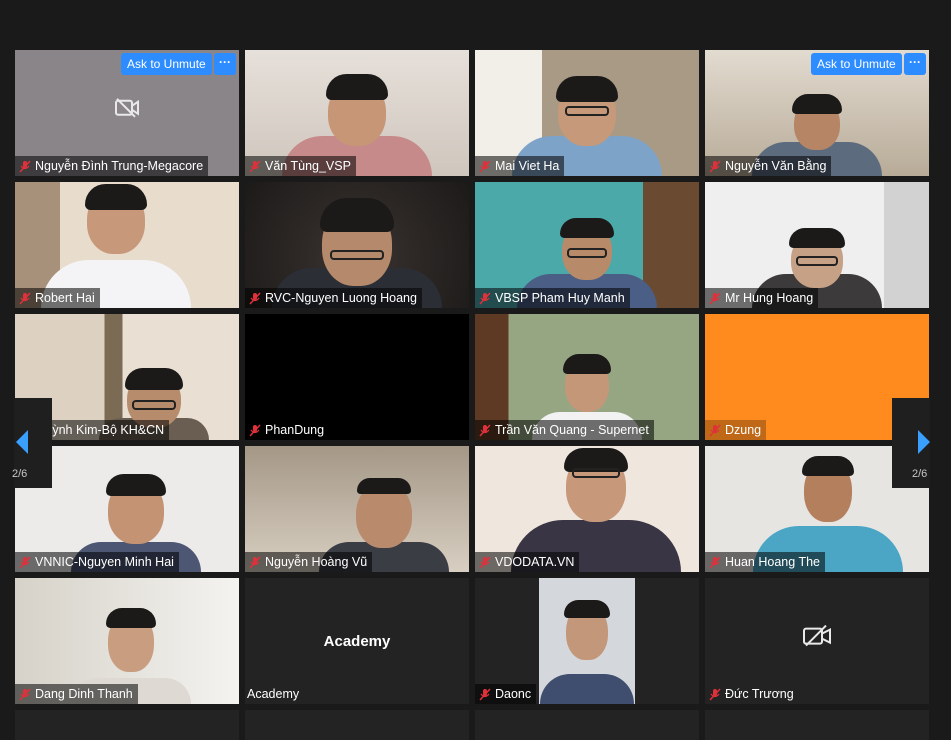  What do you see at coordinates (127, 245) in the screenshot?
I see `participant-tile: Robert Hai` at bounding box center [127, 245].